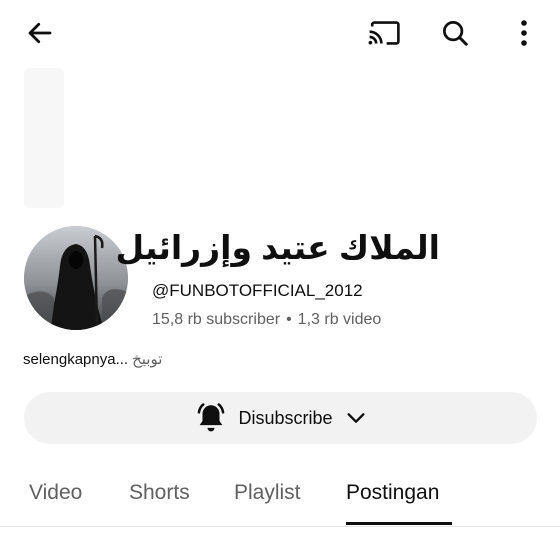 Image resolution: width=560 pixels, height=560 pixels. I want to click on active-tab-indicator, so click(399, 523).